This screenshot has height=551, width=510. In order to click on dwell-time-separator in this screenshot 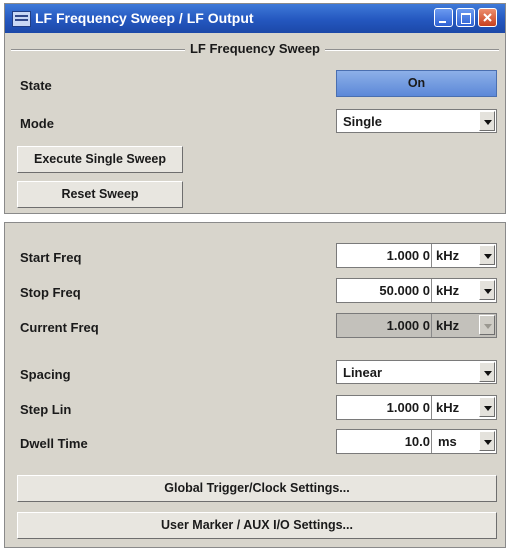, I will do `click(431, 441)`.